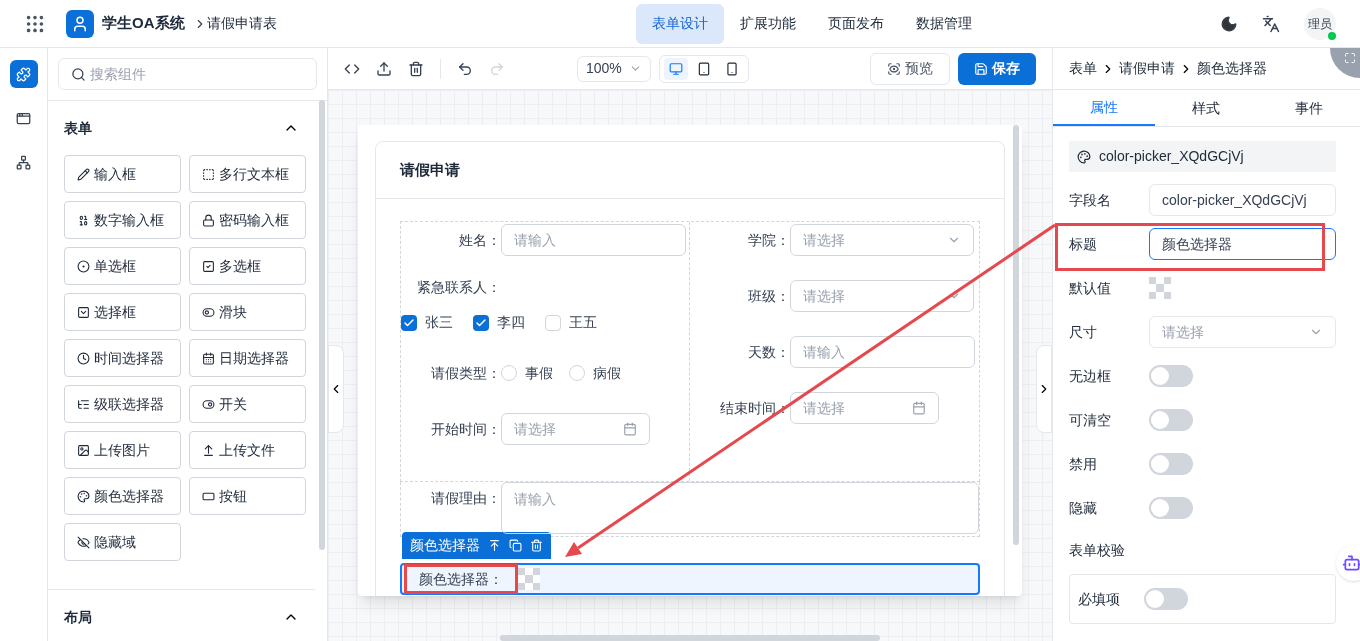  What do you see at coordinates (247, 496) in the screenshot?
I see `component-item: 按钮` at bounding box center [247, 496].